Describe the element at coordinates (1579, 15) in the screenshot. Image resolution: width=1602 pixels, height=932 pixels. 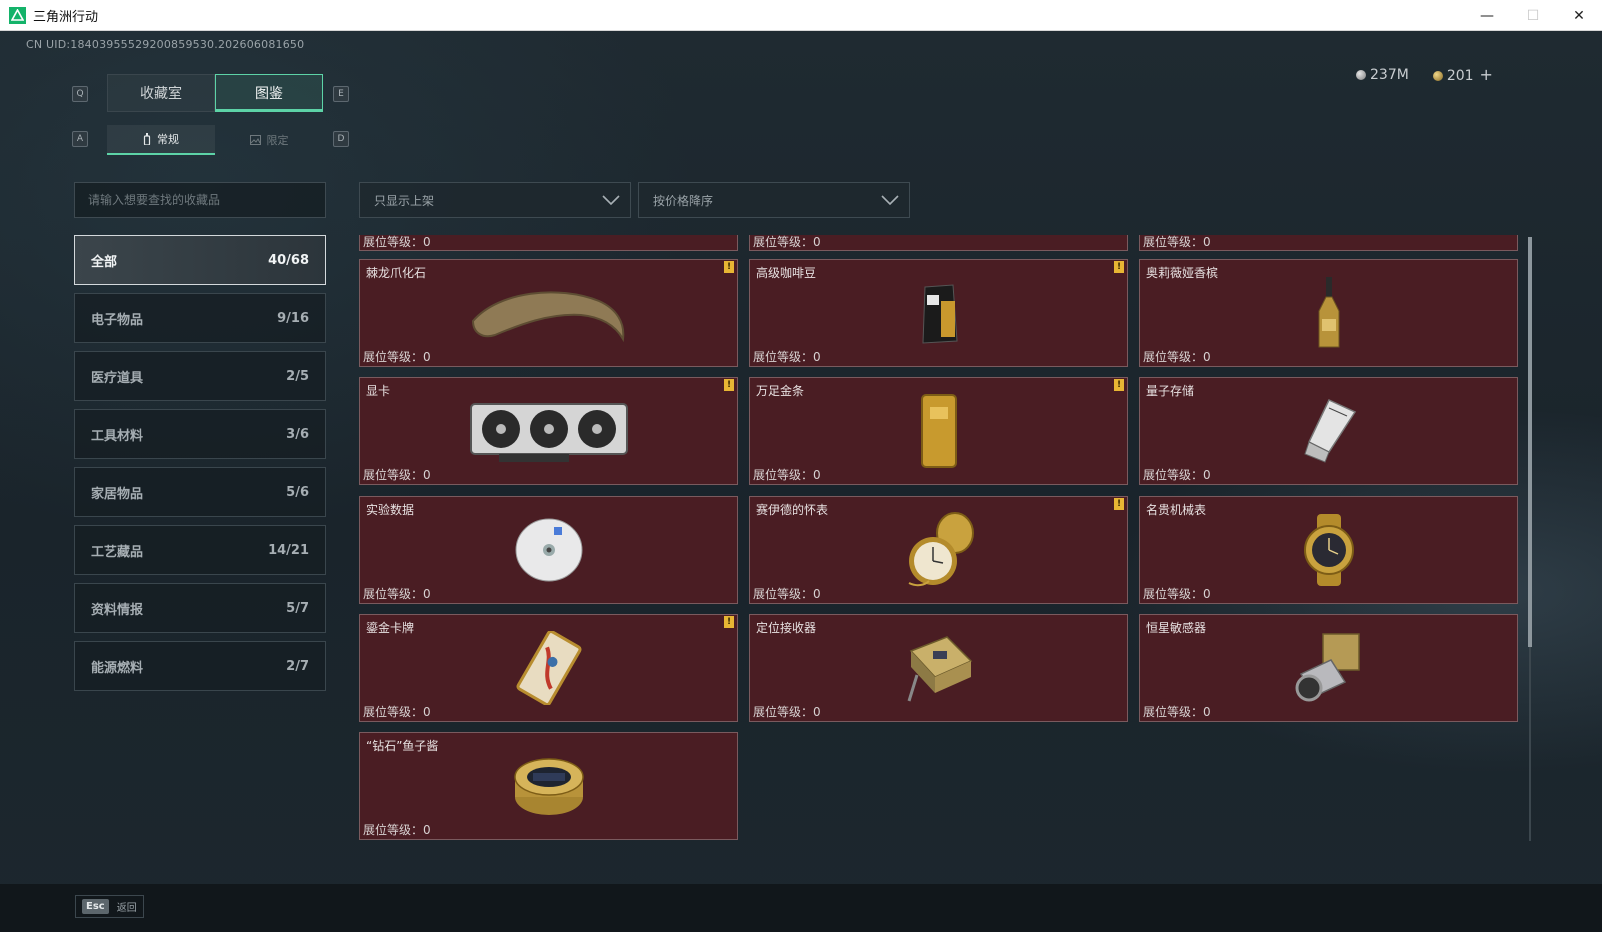
I see `close-button: ✕` at that location.